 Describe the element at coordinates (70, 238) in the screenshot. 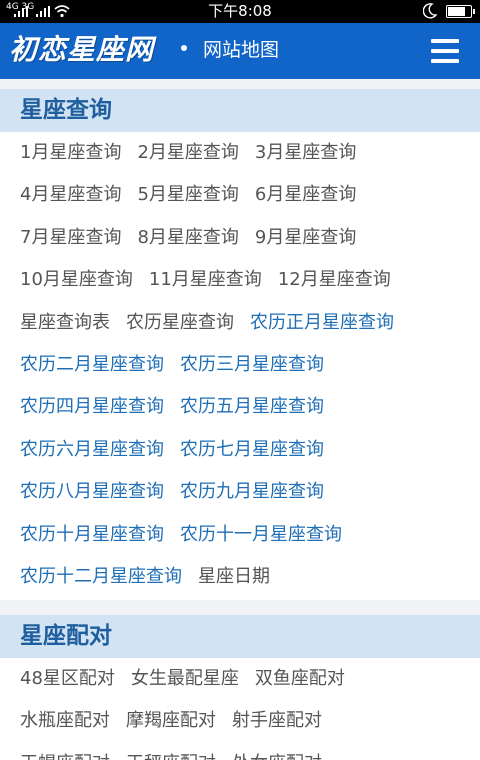

I see `sitemap-link: 7月星座查询` at that location.